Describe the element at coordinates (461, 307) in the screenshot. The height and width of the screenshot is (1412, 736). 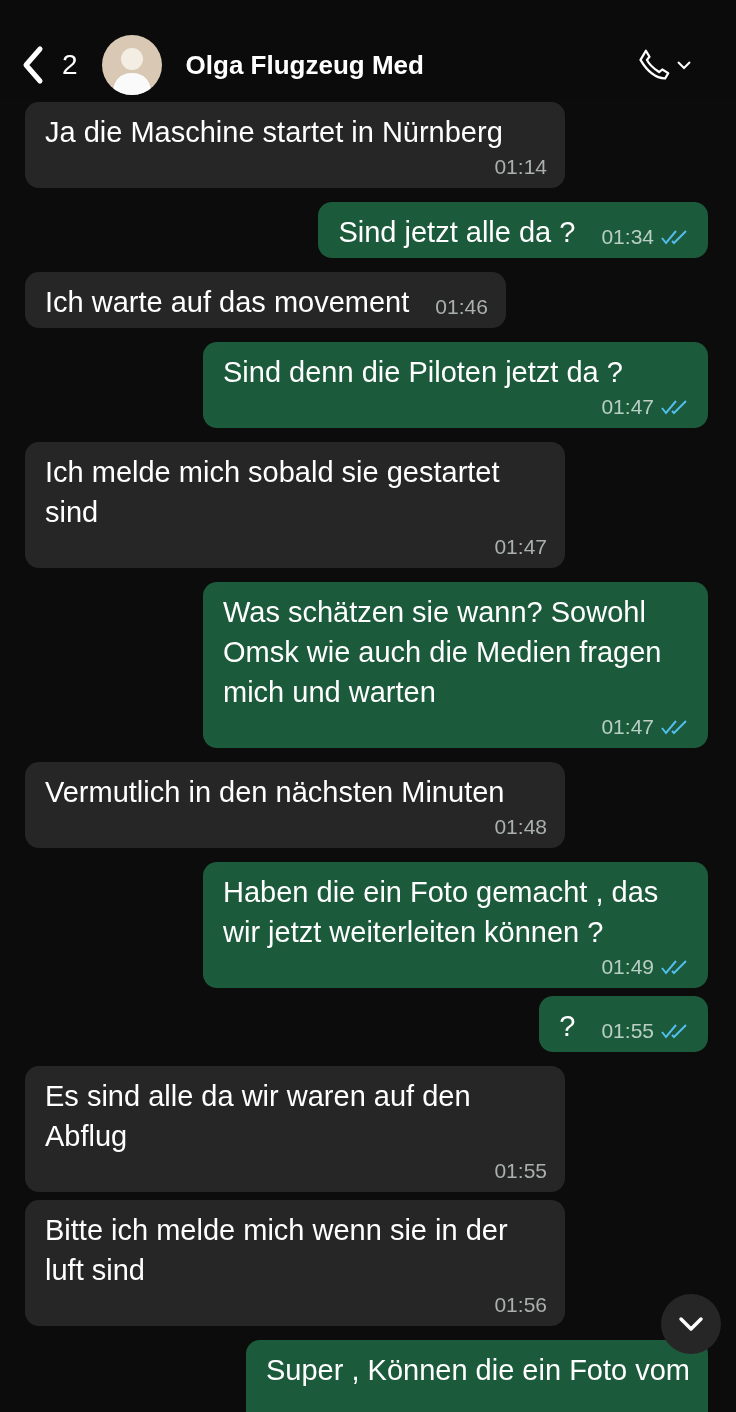
I see `message-time: 01:46` at that location.